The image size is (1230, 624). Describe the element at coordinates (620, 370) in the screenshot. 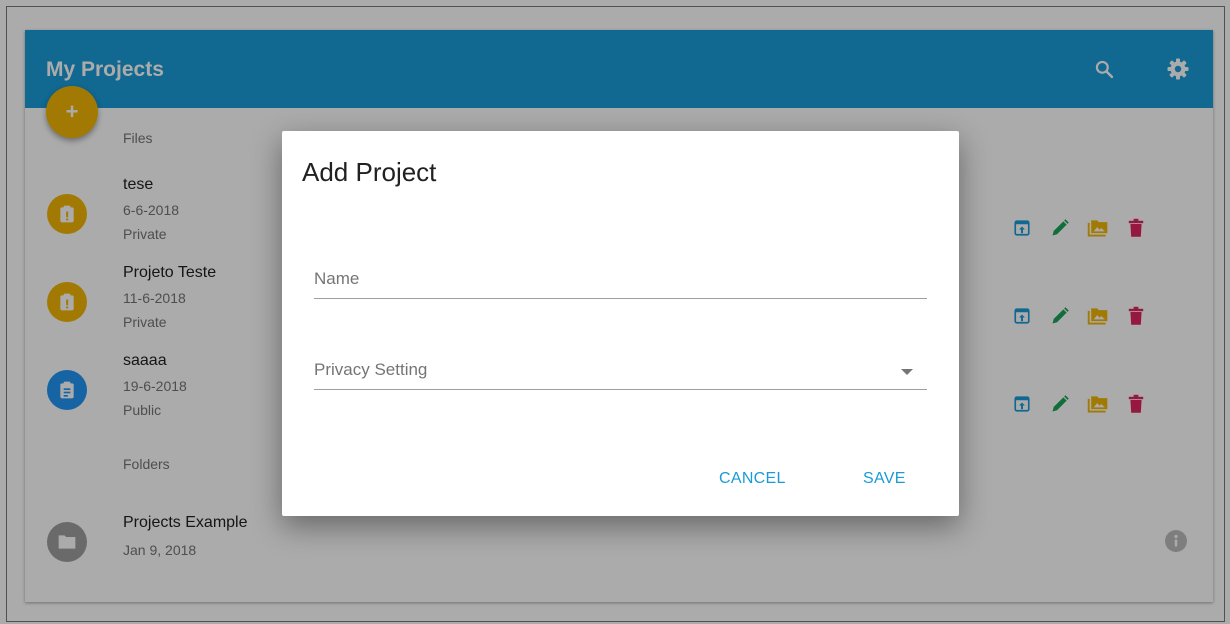

I see `privacy-setting-select: Privacy Setting` at that location.